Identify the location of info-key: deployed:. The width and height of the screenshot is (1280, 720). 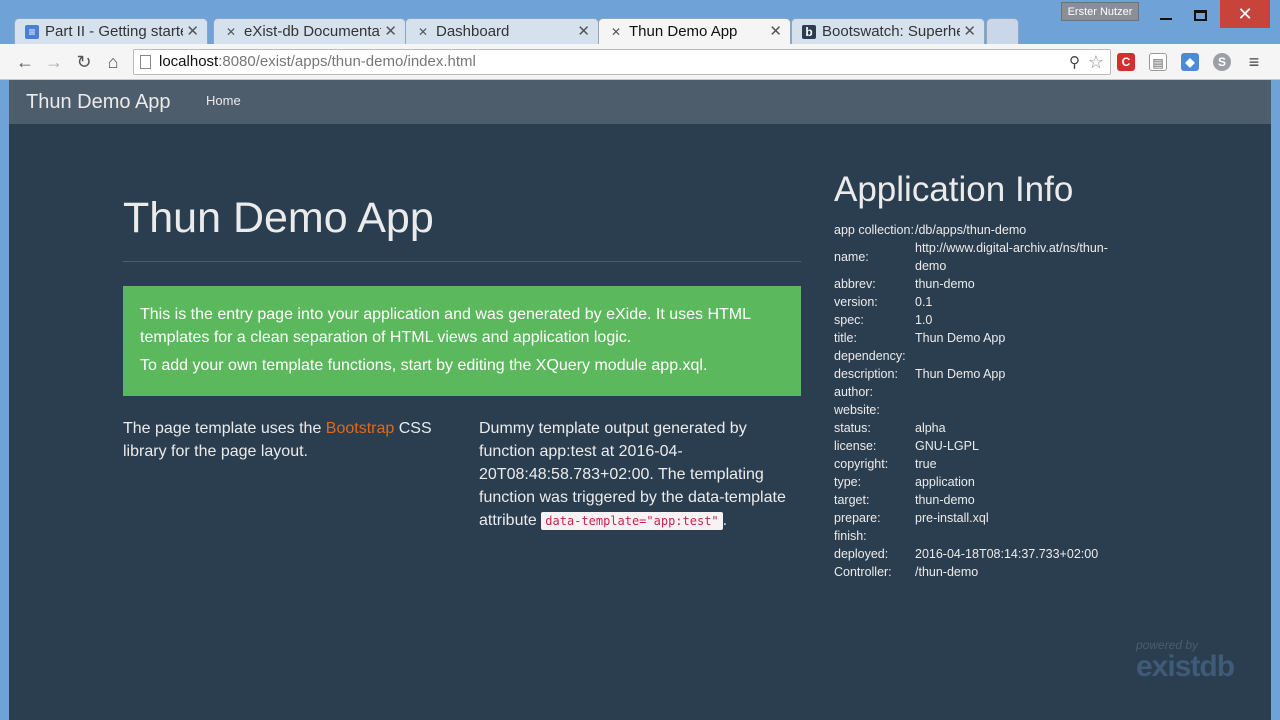
(861, 554).